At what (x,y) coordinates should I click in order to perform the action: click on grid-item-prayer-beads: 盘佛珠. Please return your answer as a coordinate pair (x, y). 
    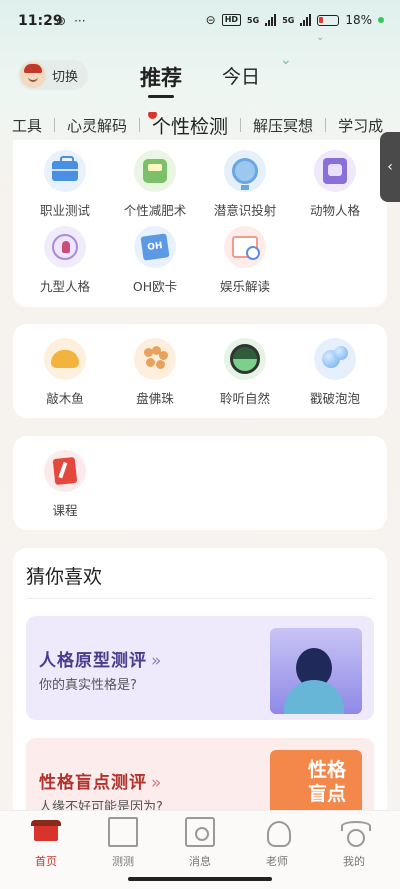
    Looking at the image, I should click on (155, 372).